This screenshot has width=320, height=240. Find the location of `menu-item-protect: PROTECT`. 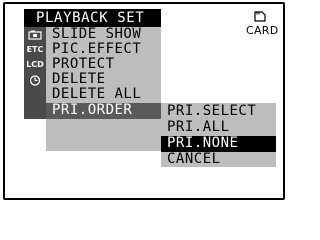

menu-item-protect: PROTECT is located at coordinates (83, 64).